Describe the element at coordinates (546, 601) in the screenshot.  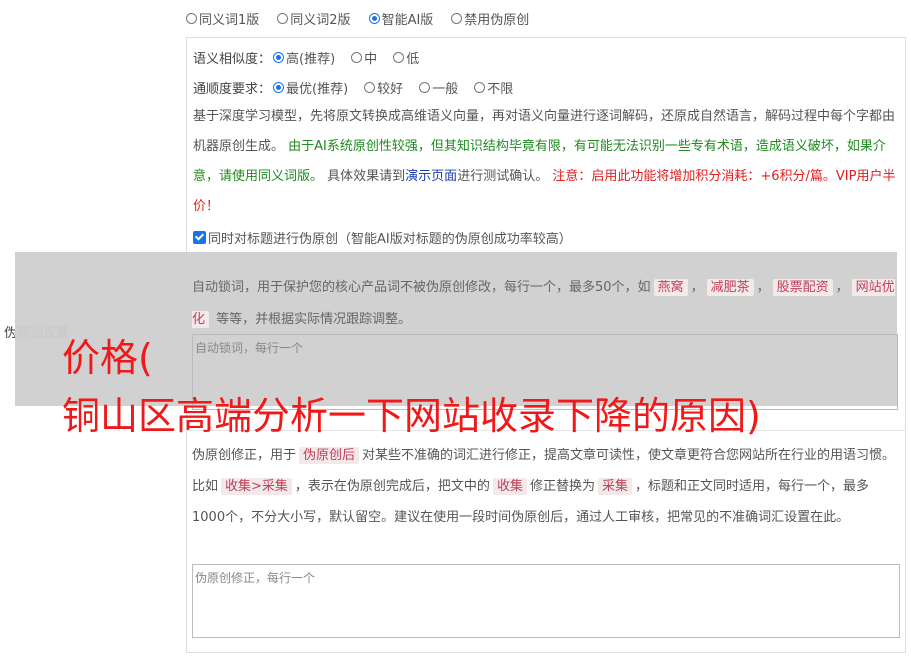
I see `correction-textarea: 伪原创修正，每行一个` at that location.